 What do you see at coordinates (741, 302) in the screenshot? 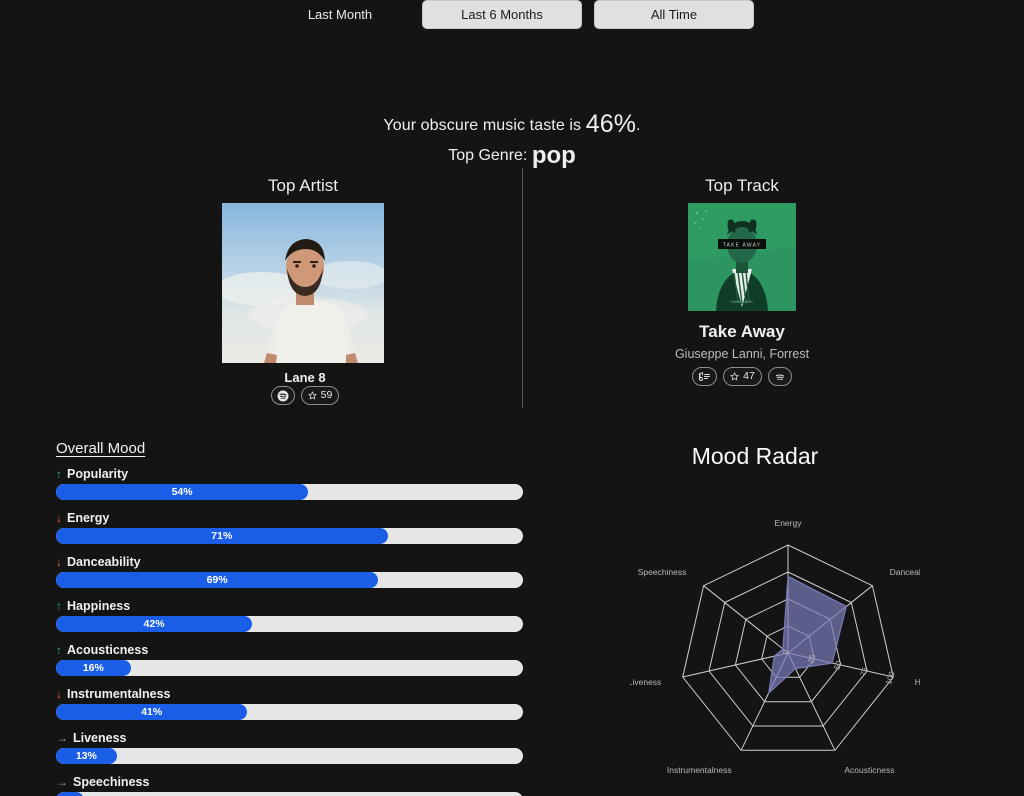
I see `svg-text: TAKE AWAY` at bounding box center [741, 302].